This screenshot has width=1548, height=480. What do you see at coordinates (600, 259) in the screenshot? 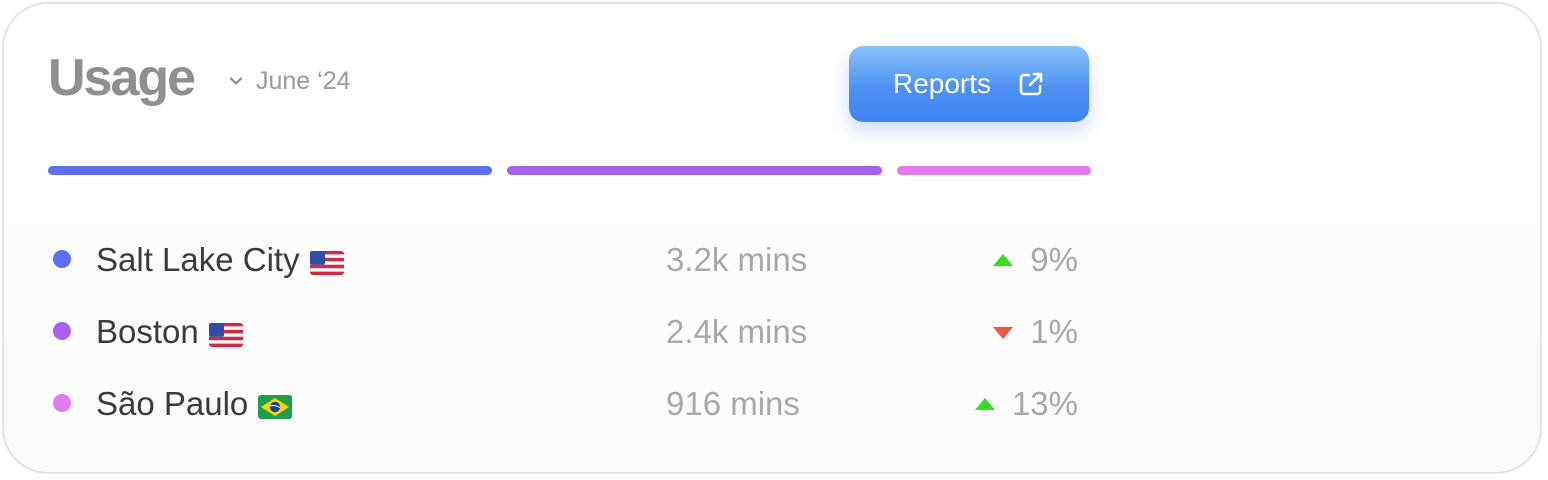
I see `list-item: Salt Lake City 3.2k mins 9%` at bounding box center [600, 259].